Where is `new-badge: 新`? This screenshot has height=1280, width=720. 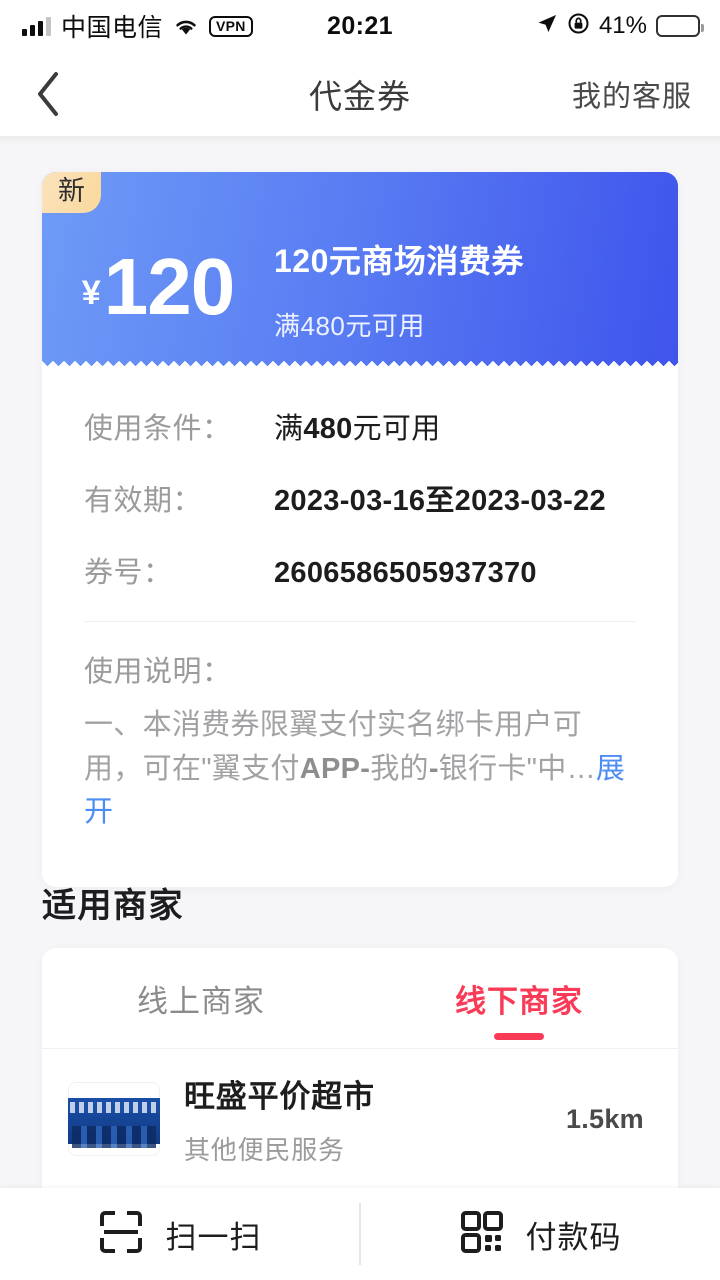 new-badge: 新 is located at coordinates (71, 192).